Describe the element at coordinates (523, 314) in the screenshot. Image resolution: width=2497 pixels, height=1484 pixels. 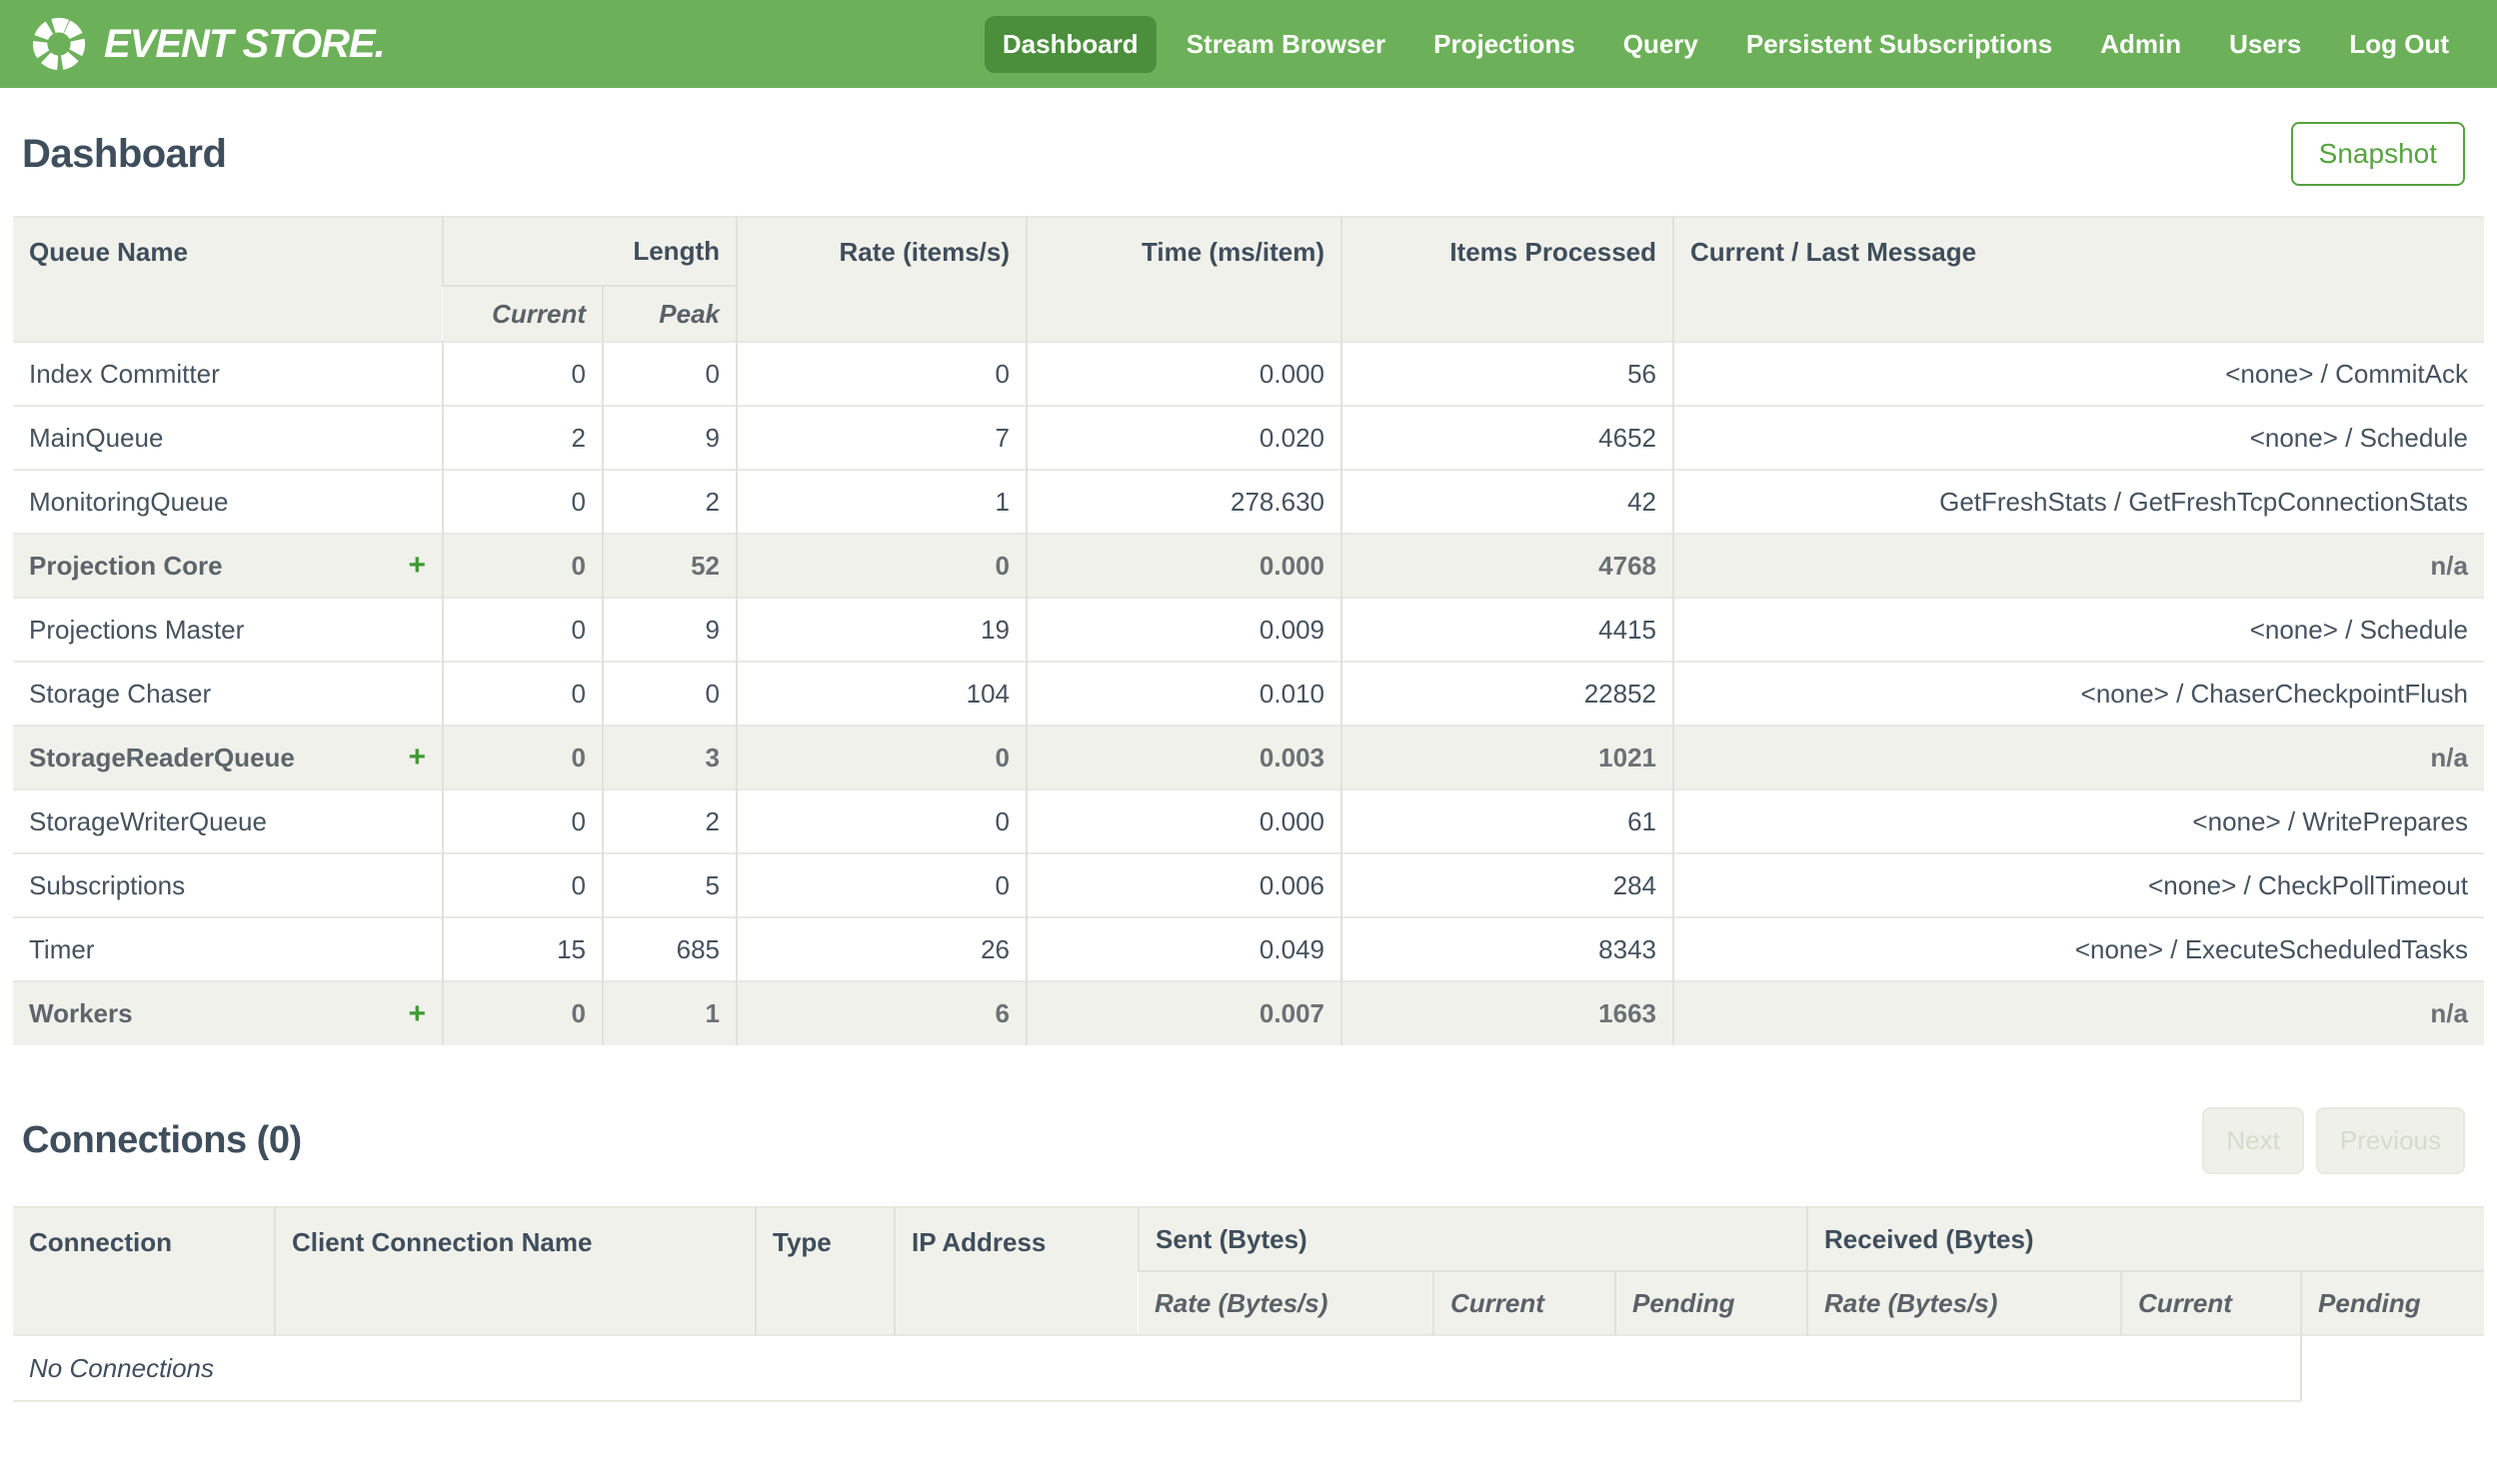
I see `col-header-current: Current` at that location.